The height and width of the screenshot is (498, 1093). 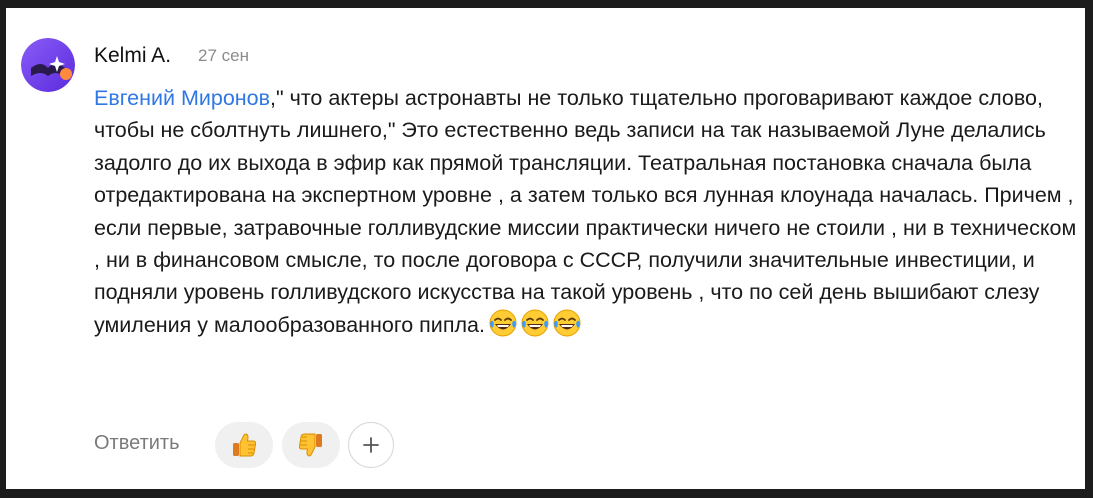 I want to click on avatar-image, so click(x=48, y=65).